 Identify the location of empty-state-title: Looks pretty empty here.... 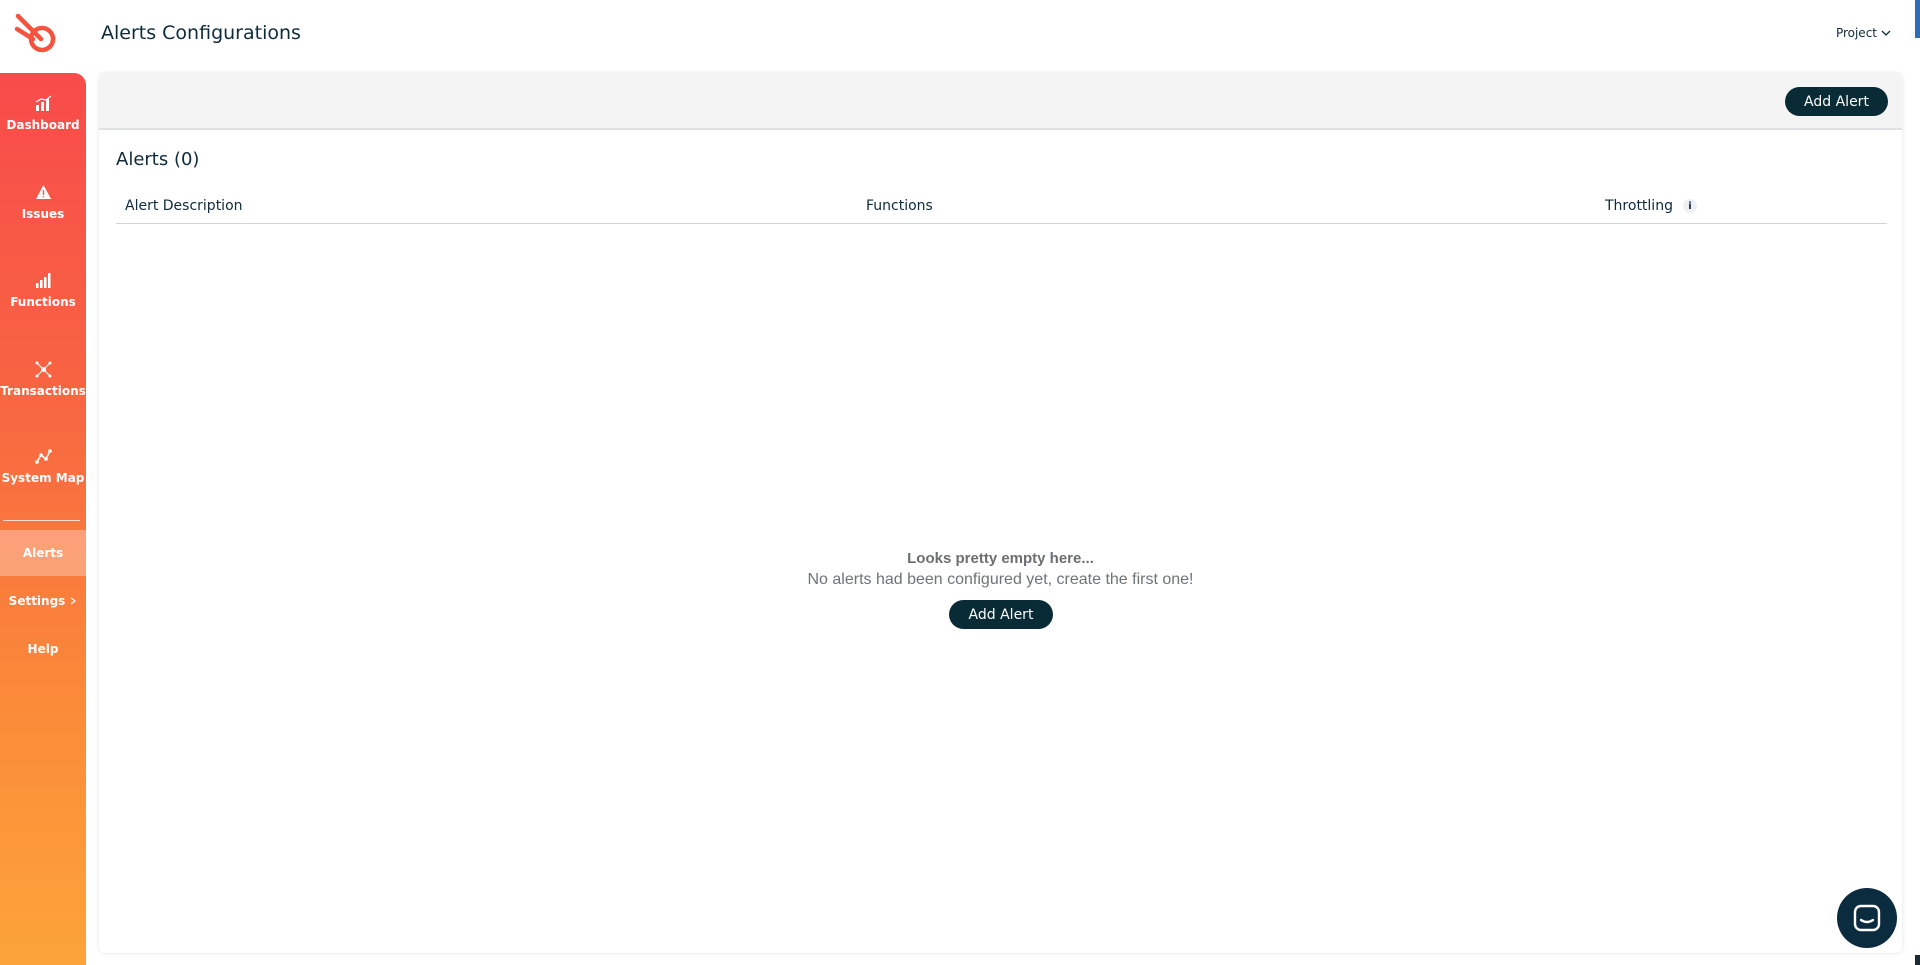
(1000, 558).